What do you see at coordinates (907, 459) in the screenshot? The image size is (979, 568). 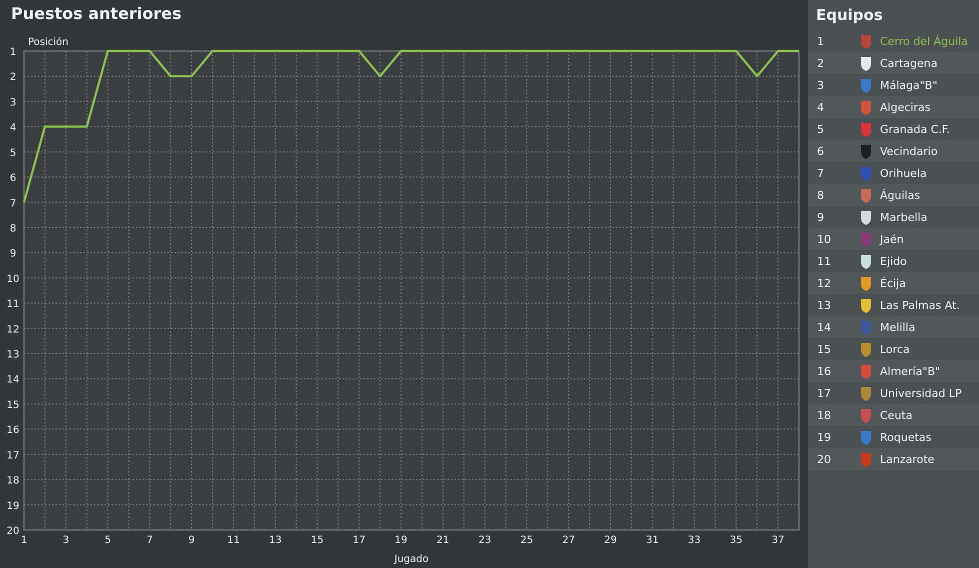 I see `team-name: Lanzarote` at bounding box center [907, 459].